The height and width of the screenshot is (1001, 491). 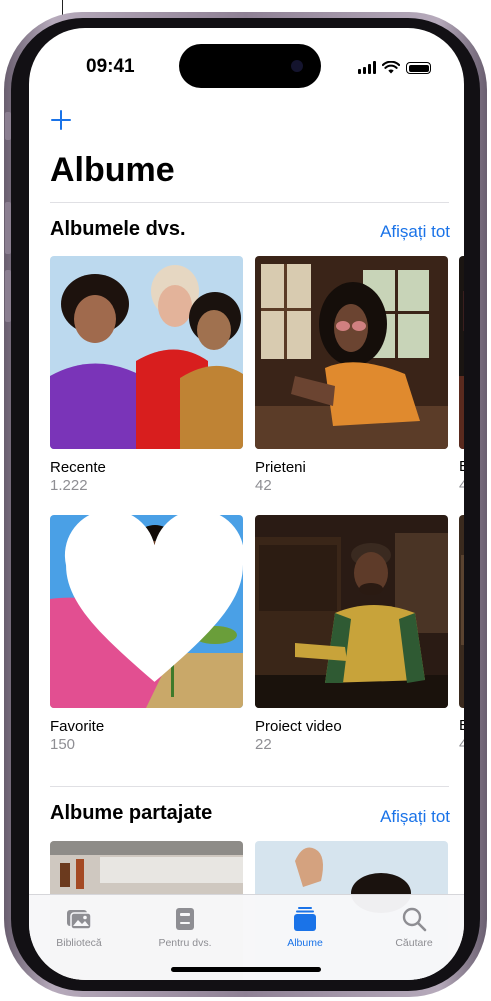 I want to click on page-title: Albume, so click(x=112, y=170).